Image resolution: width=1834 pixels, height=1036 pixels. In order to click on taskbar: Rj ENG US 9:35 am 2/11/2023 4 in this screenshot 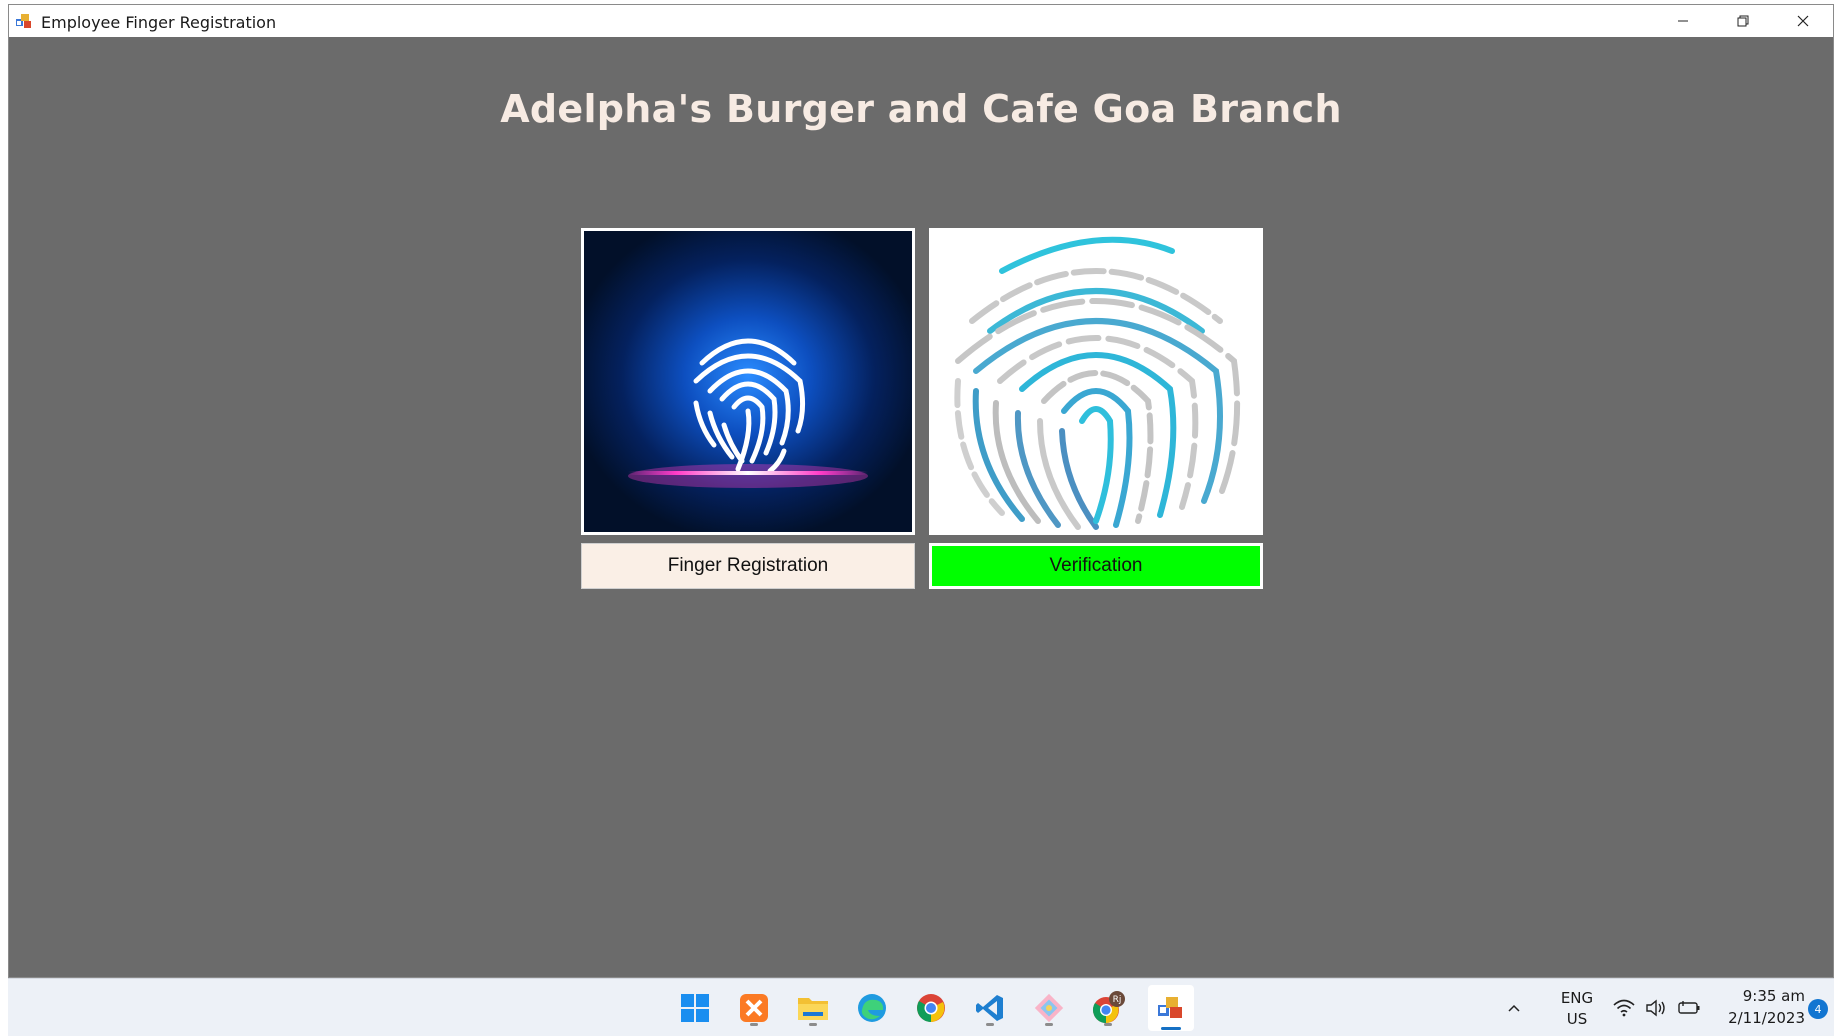, I will do `click(921, 1007)`.